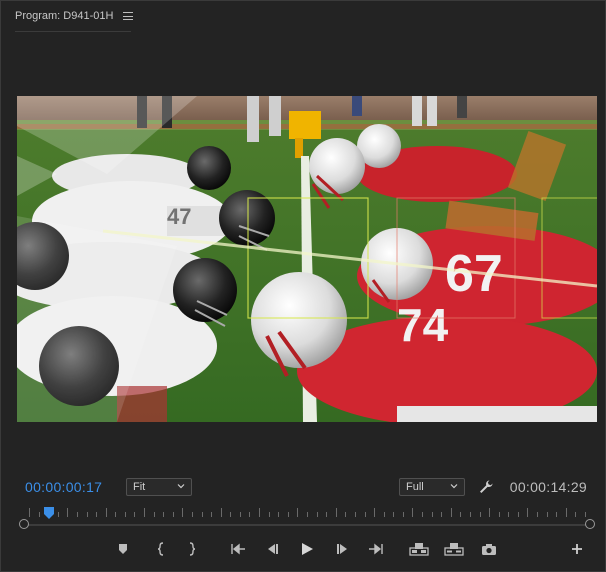 This screenshot has width=606, height=572. I want to click on zoom-scroll-start-handle, so click(24, 524).